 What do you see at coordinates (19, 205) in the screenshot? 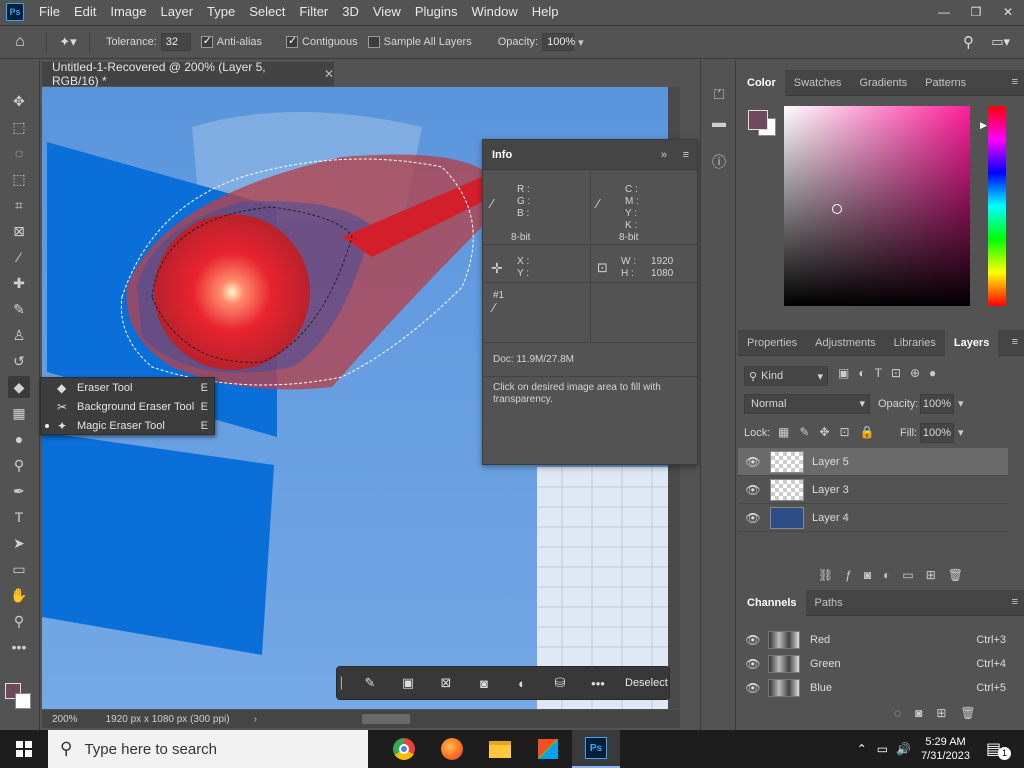
I see `crop-tool-icon: ⌗` at bounding box center [19, 205].